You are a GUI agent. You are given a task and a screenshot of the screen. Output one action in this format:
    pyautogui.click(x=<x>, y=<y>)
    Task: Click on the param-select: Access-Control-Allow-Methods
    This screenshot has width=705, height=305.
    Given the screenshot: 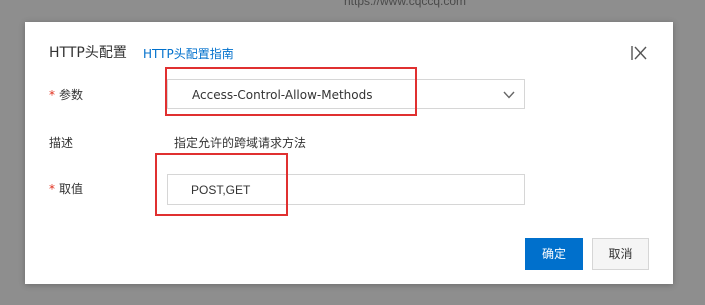 What is the action you would take?
    pyautogui.click(x=346, y=94)
    